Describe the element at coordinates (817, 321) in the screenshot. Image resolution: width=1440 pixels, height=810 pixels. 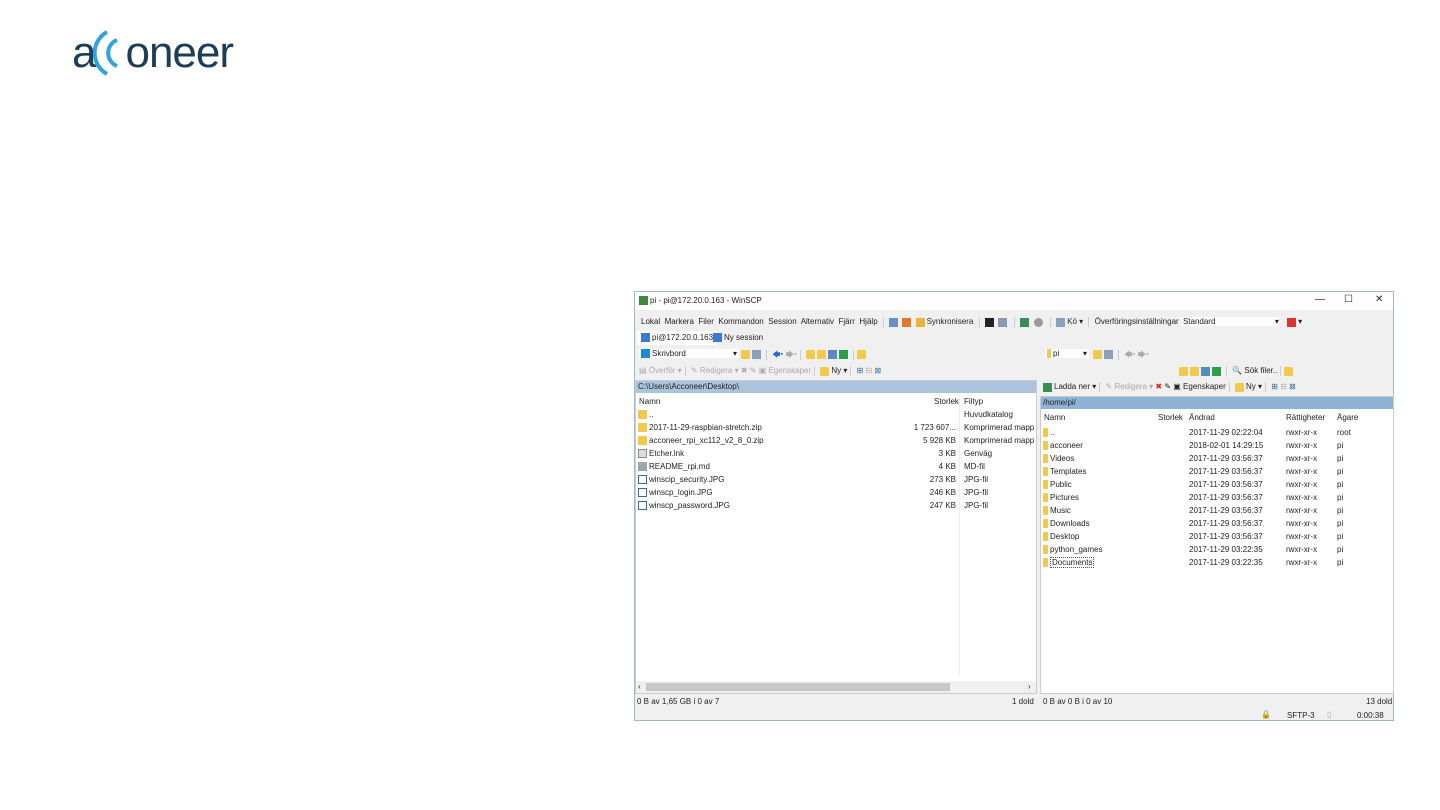
I see `menu-alternativ: Alternativ` at that location.